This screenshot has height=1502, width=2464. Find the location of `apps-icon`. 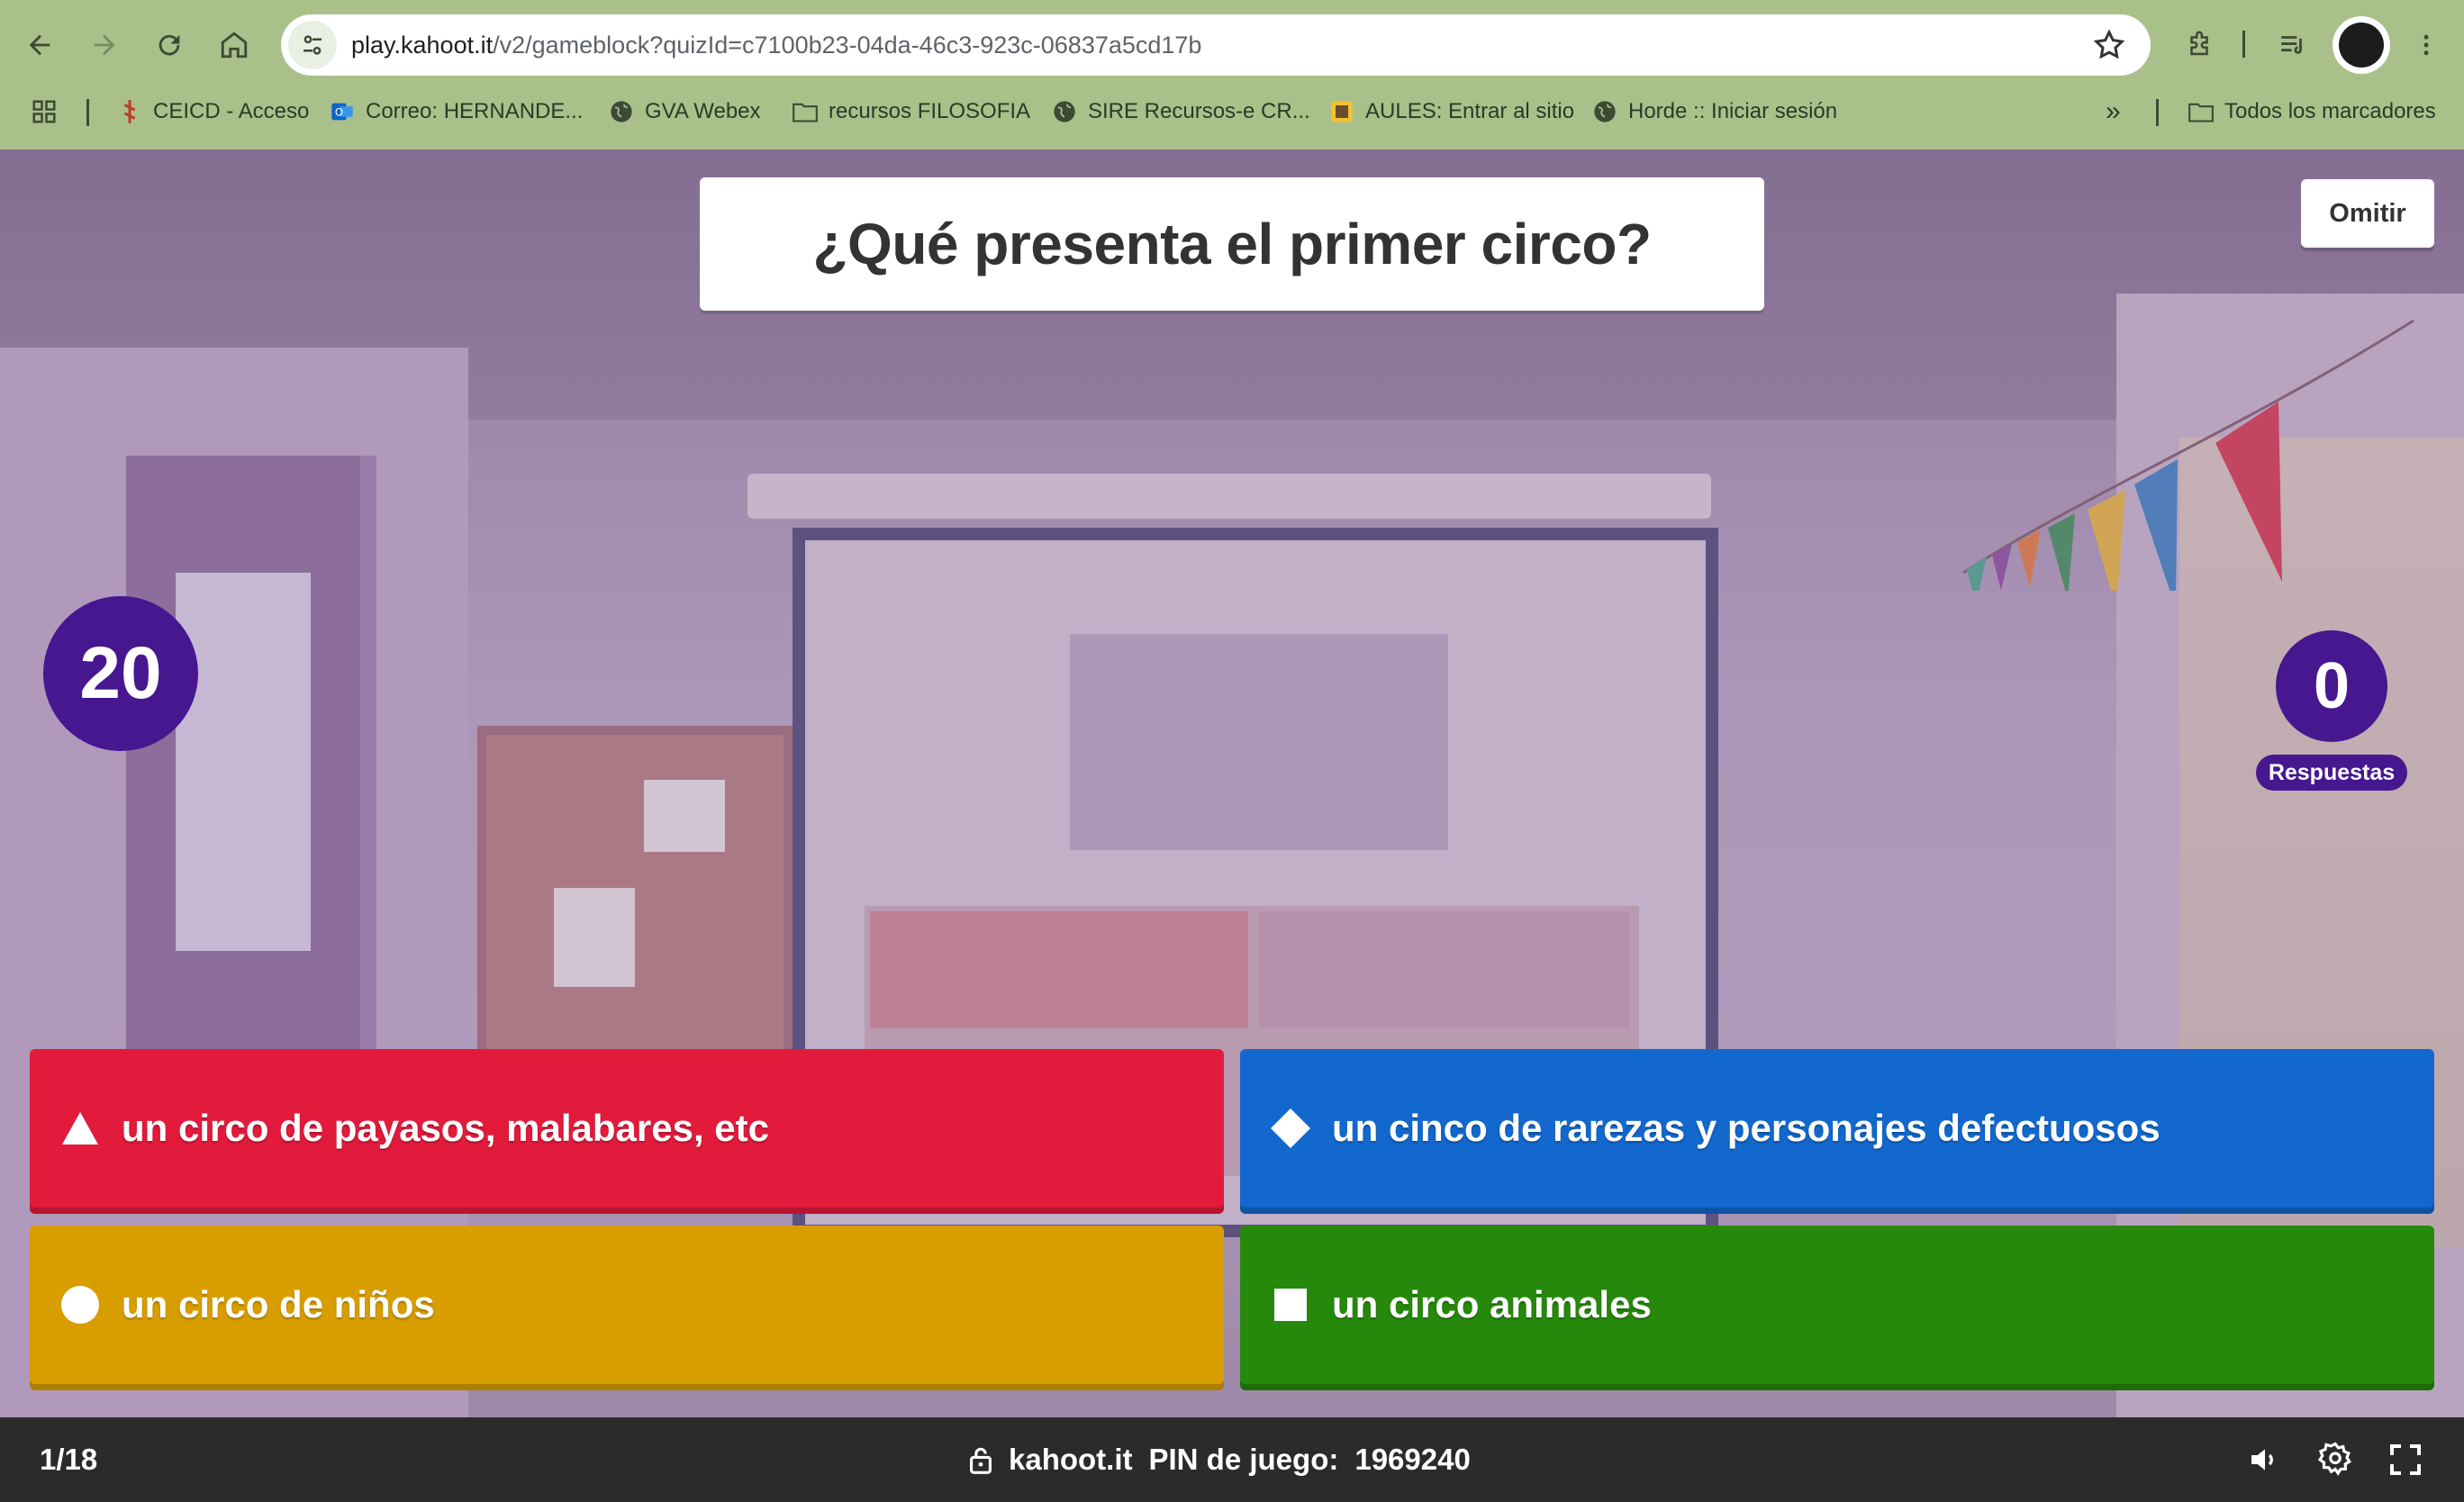

apps-icon is located at coordinates (44, 111).